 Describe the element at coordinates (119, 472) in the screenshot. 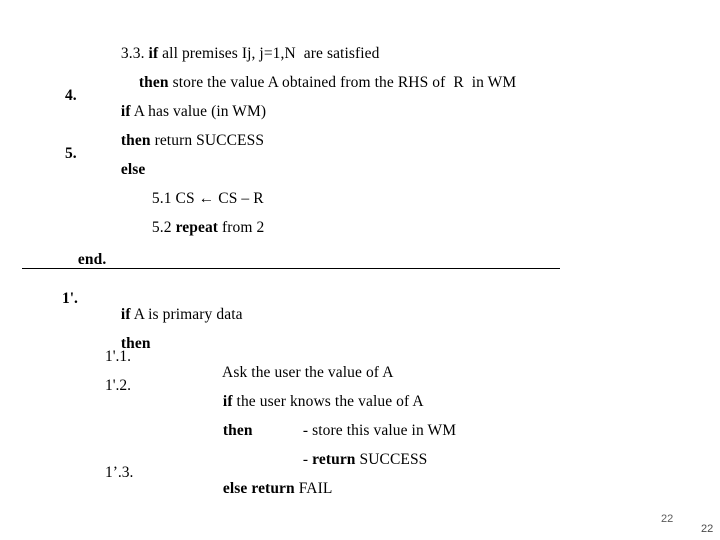

I see `step-label-1-prime-3: 1’.3.` at that location.